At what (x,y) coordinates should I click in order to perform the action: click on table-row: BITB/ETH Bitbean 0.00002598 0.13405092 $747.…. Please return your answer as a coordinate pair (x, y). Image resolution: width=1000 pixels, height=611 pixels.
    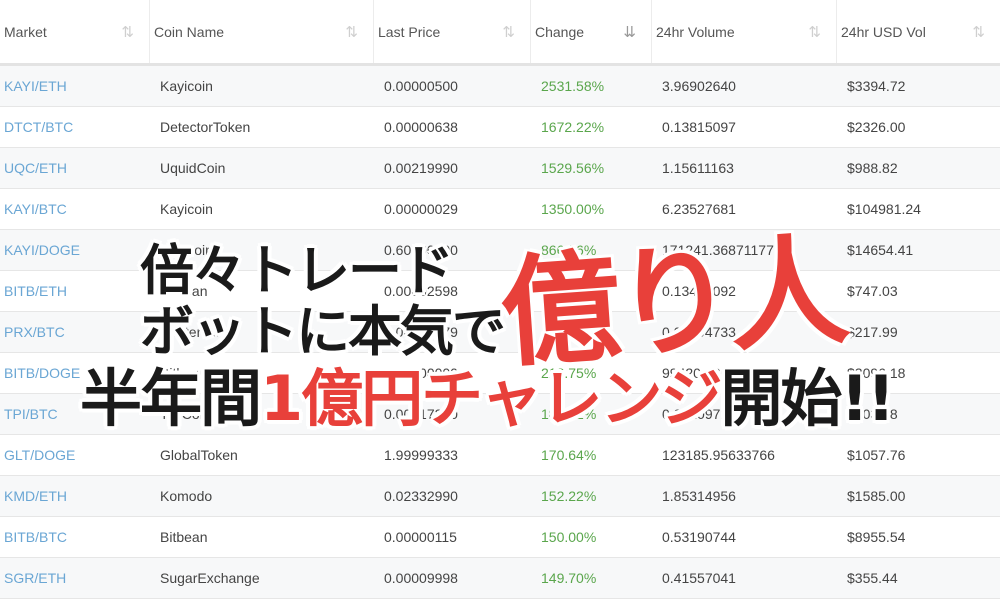
    Looking at the image, I should click on (500, 291).